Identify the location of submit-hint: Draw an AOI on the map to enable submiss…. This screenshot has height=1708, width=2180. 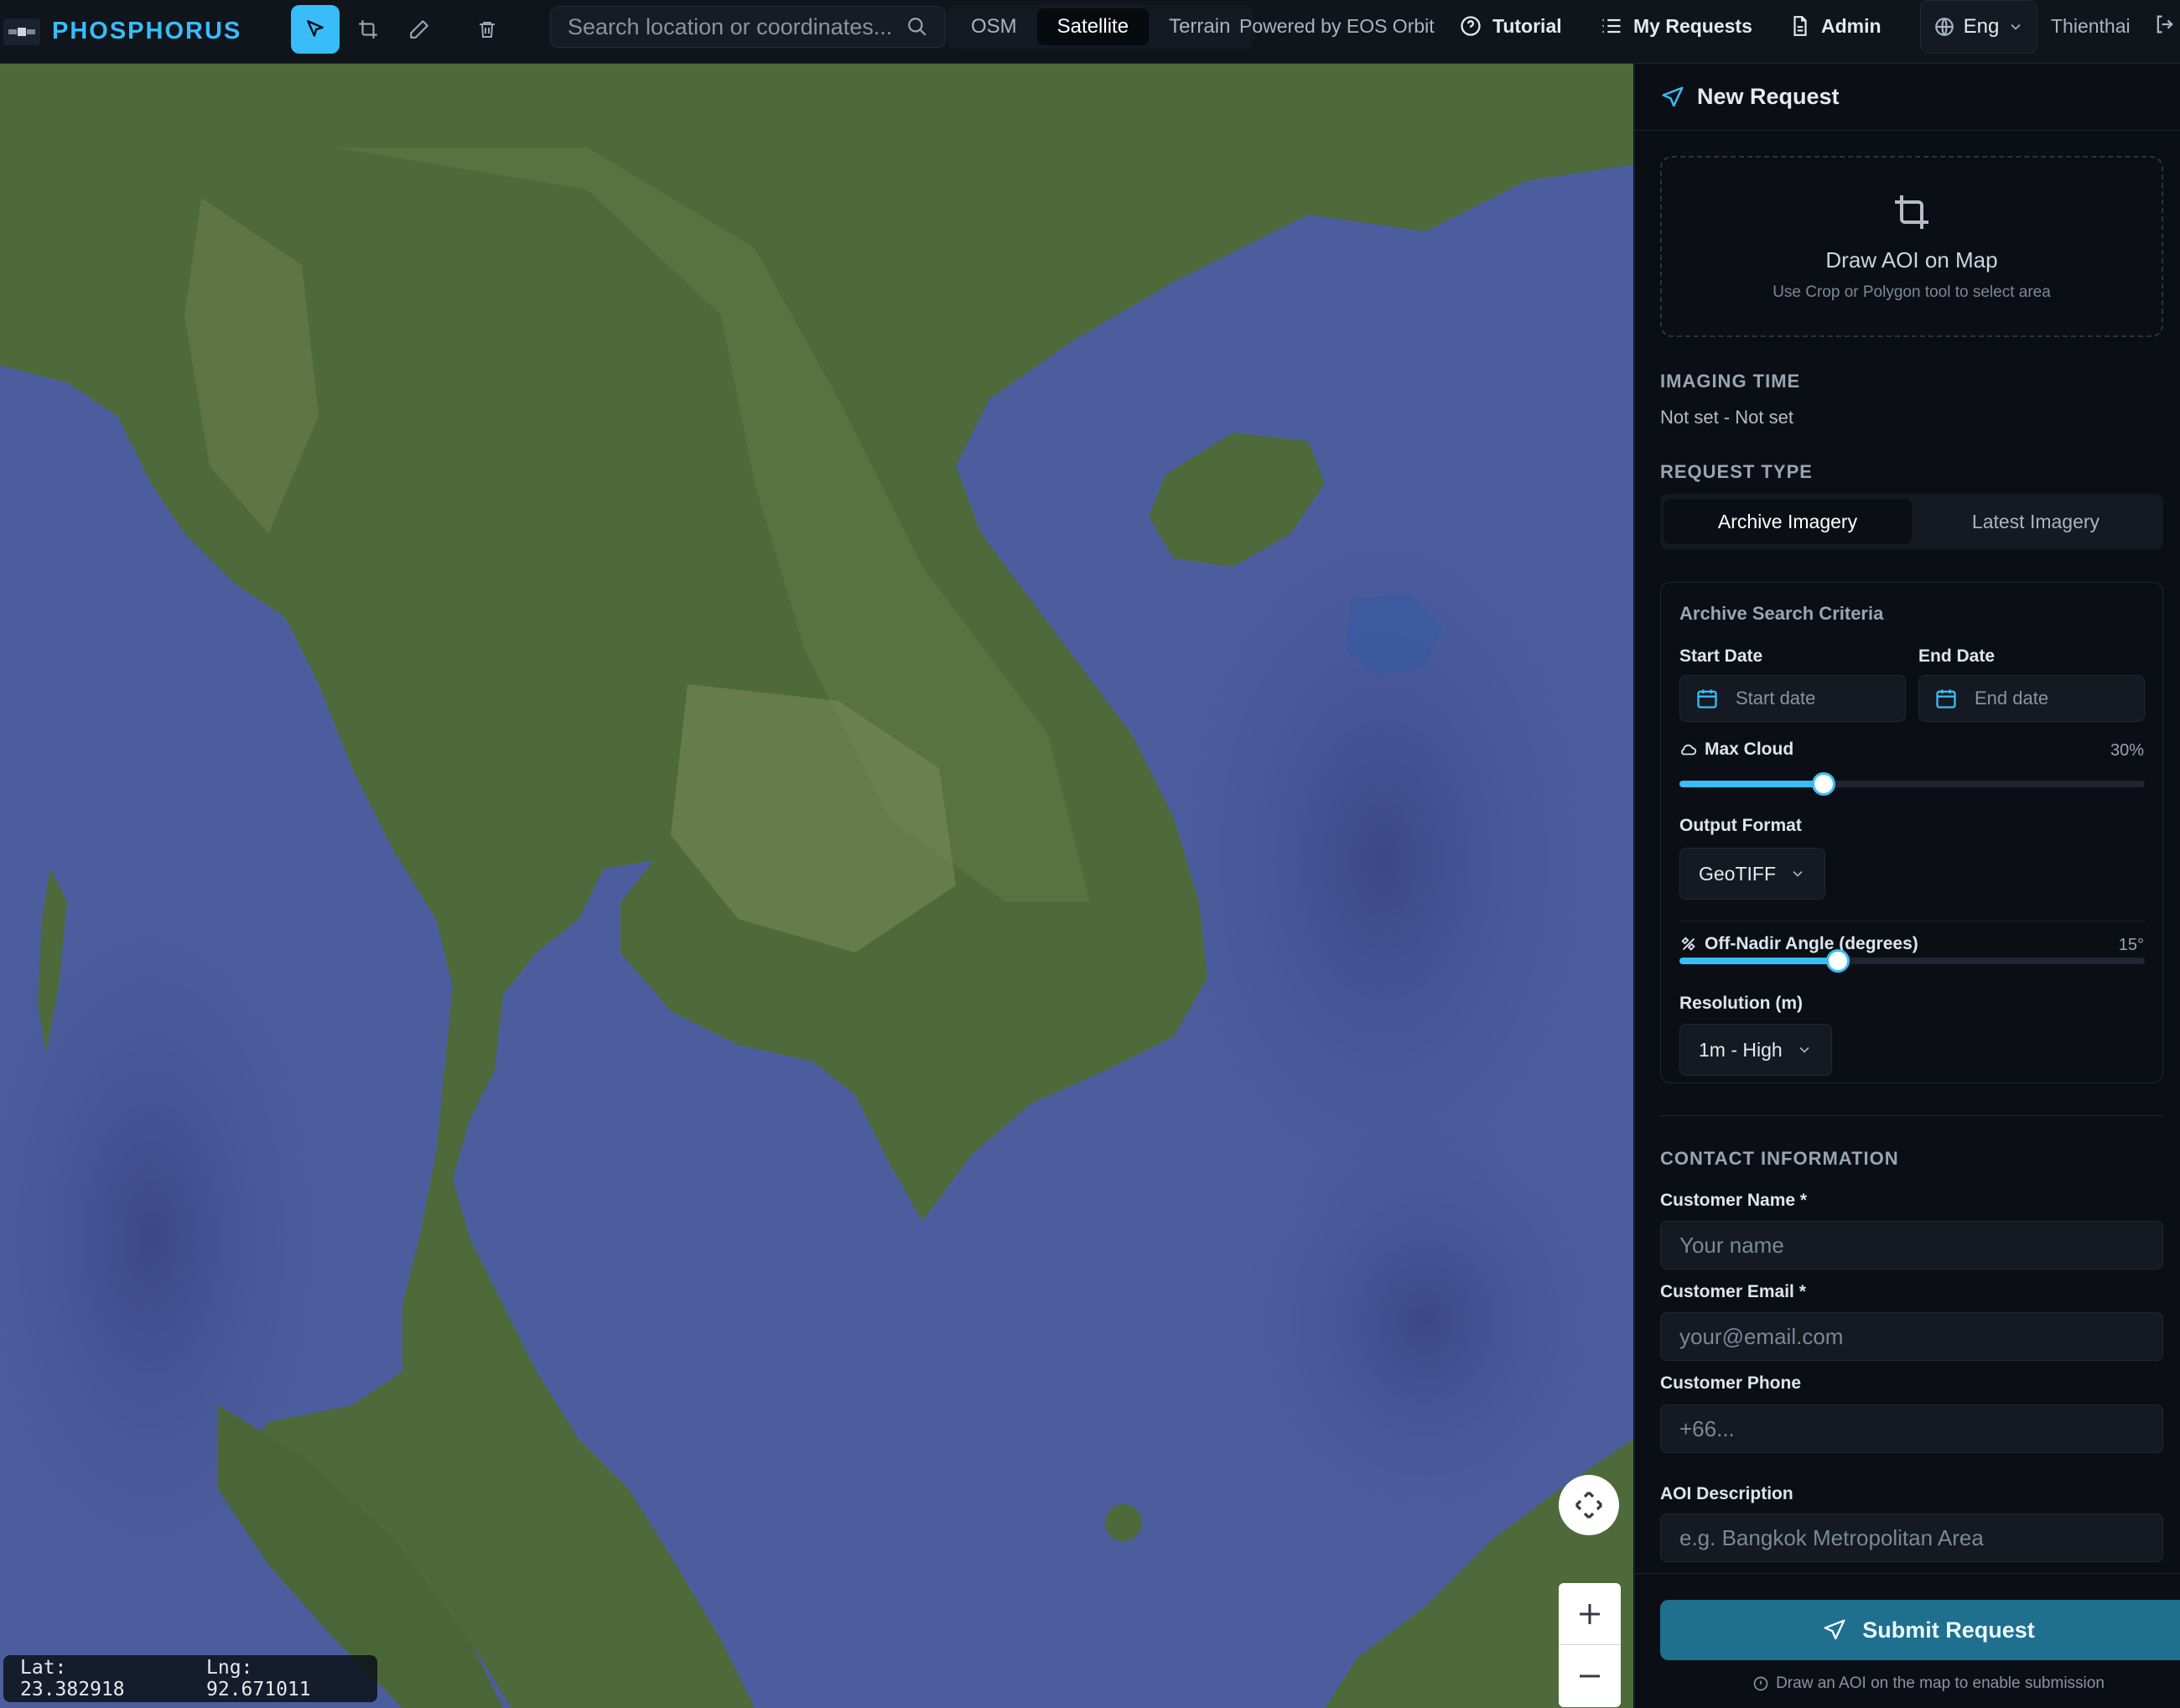
(1920, 1683).